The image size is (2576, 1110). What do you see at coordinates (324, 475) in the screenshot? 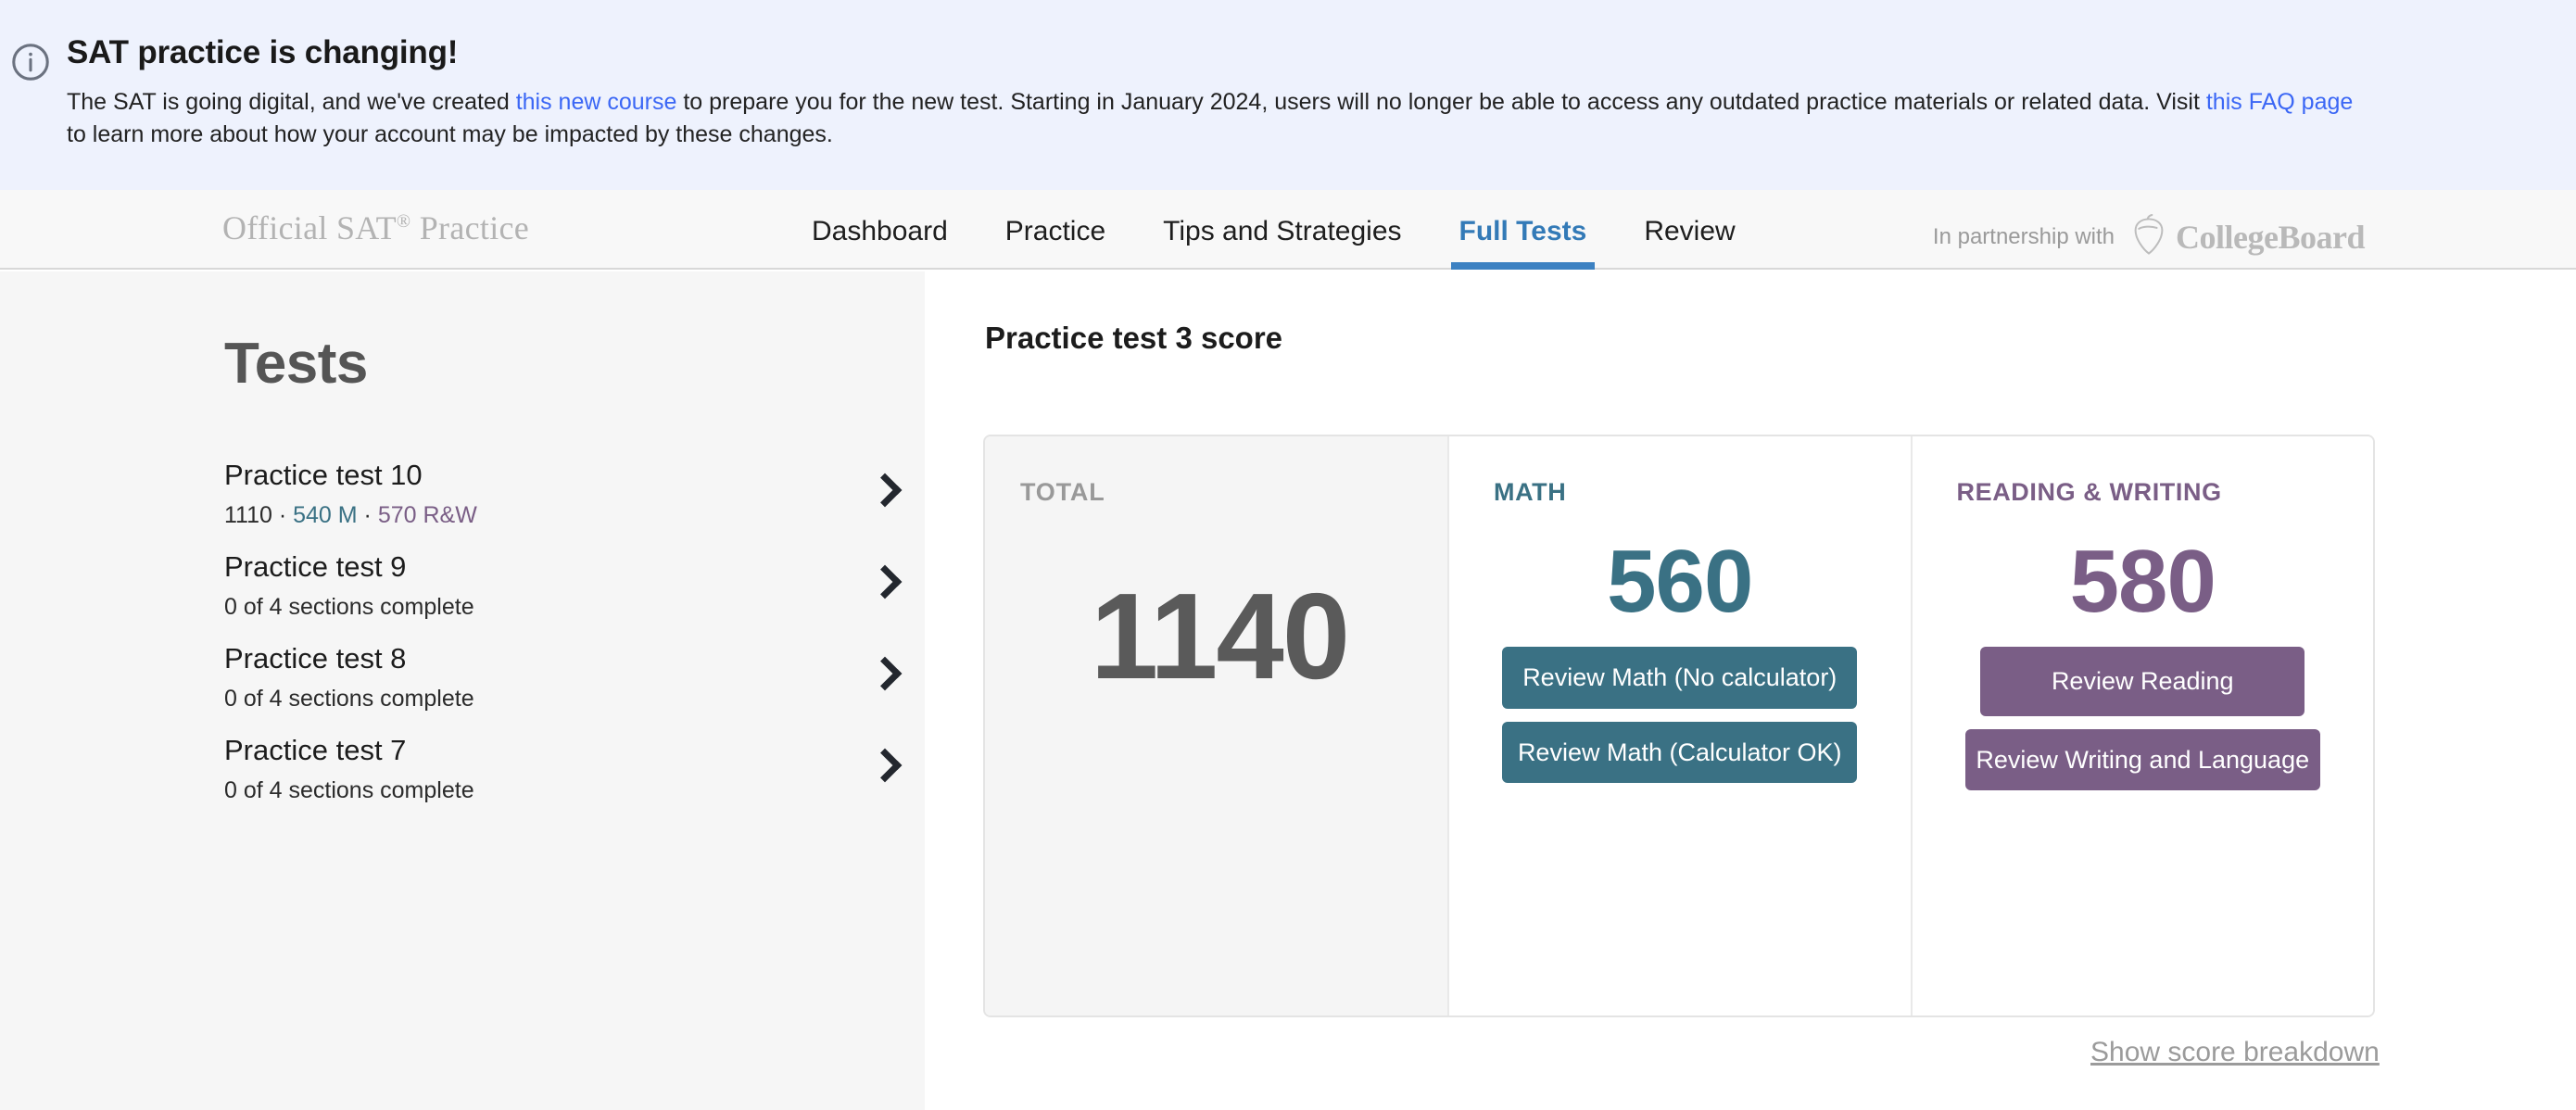
I see `test-name: Practice test 10` at bounding box center [324, 475].